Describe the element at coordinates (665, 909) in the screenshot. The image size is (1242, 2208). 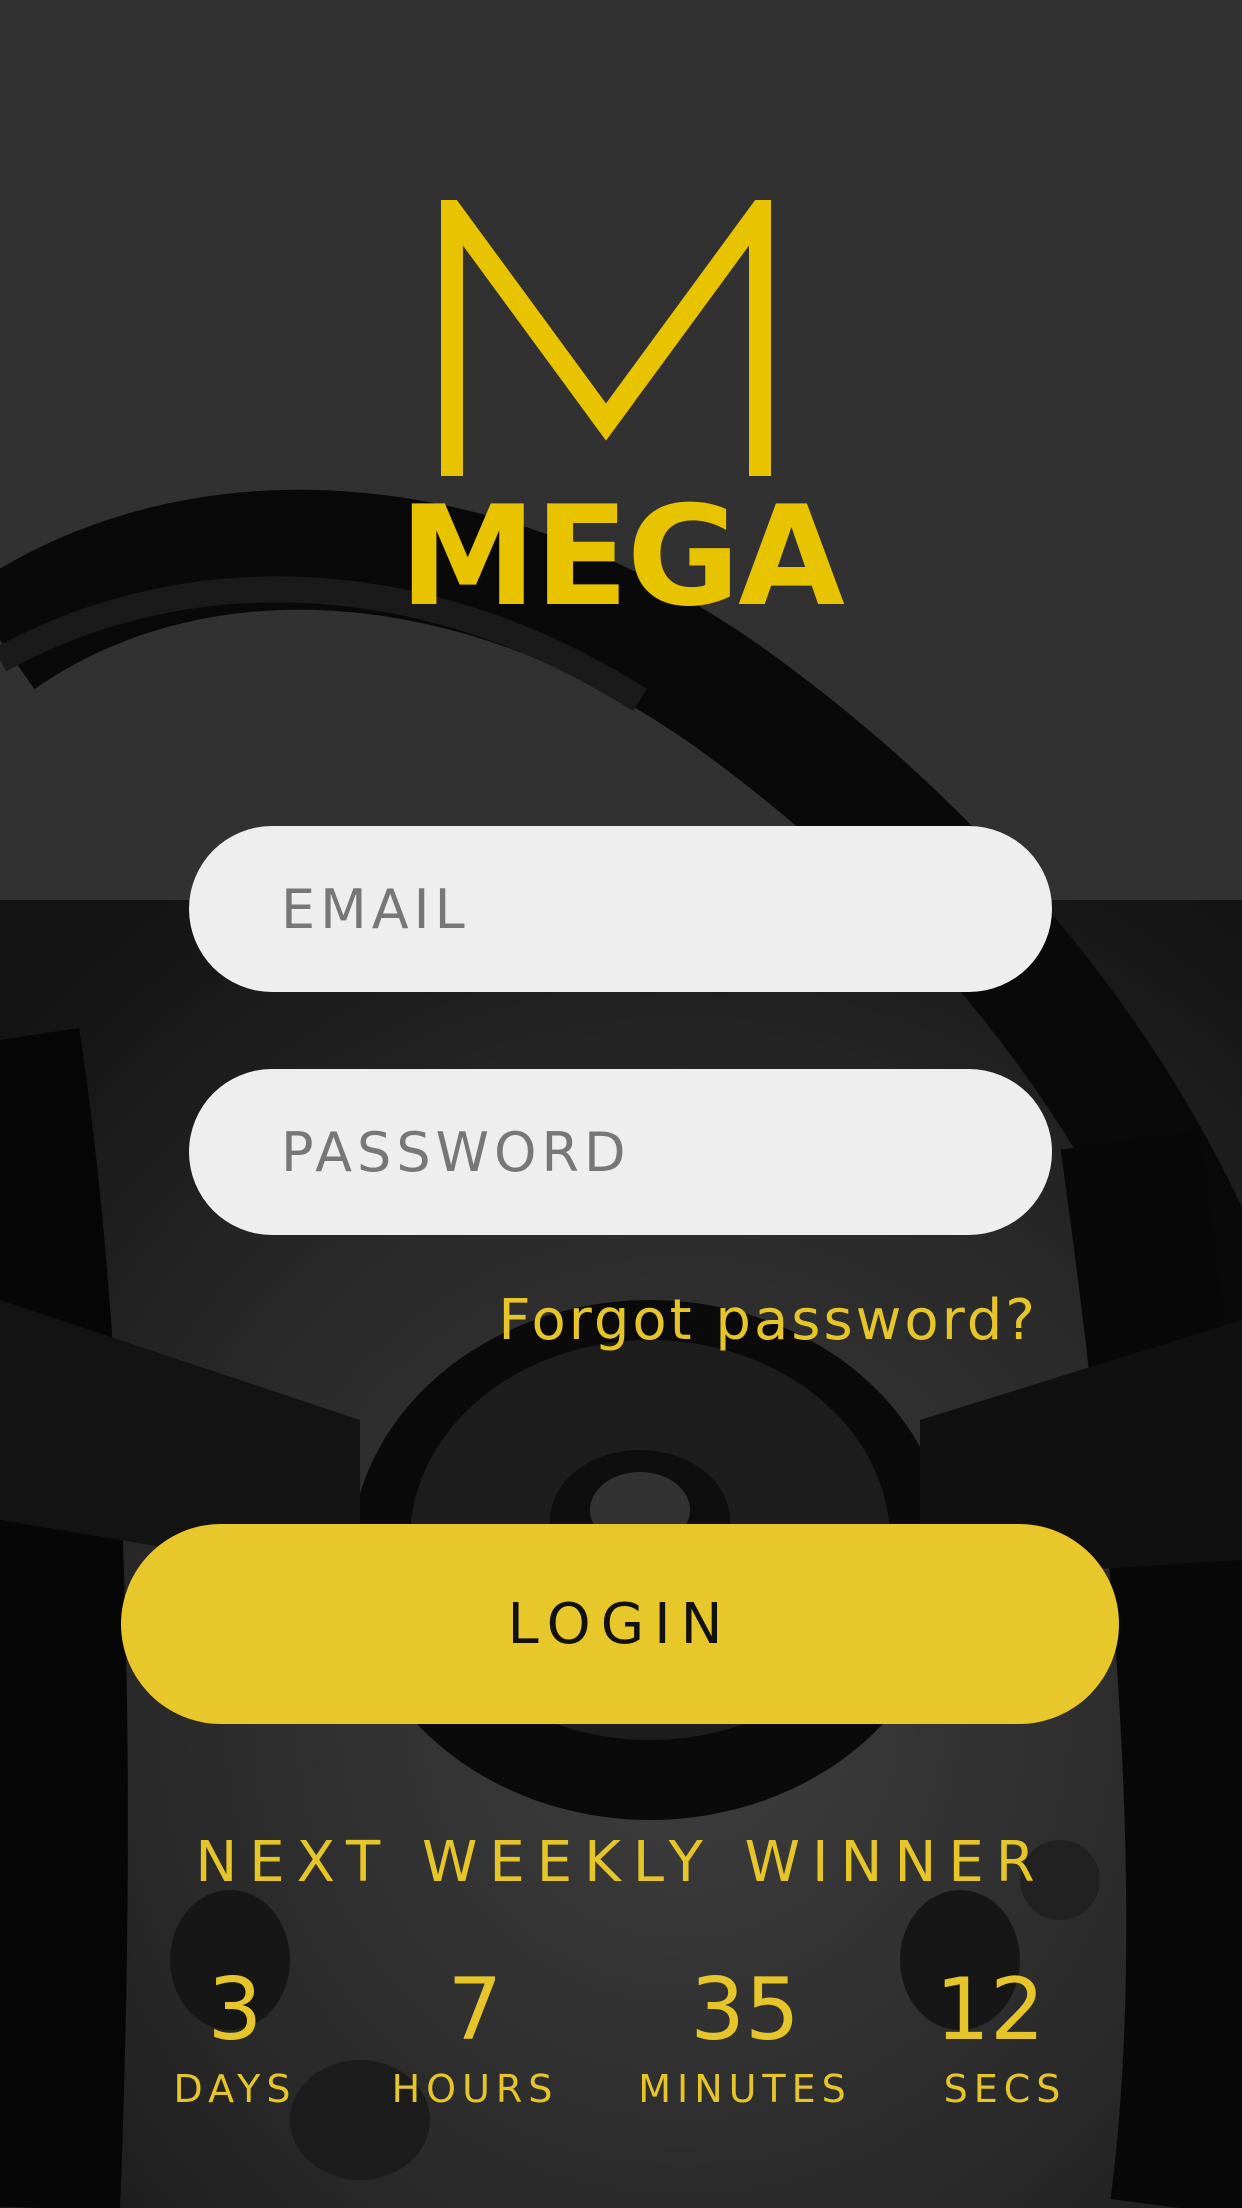
I see `email-input` at that location.